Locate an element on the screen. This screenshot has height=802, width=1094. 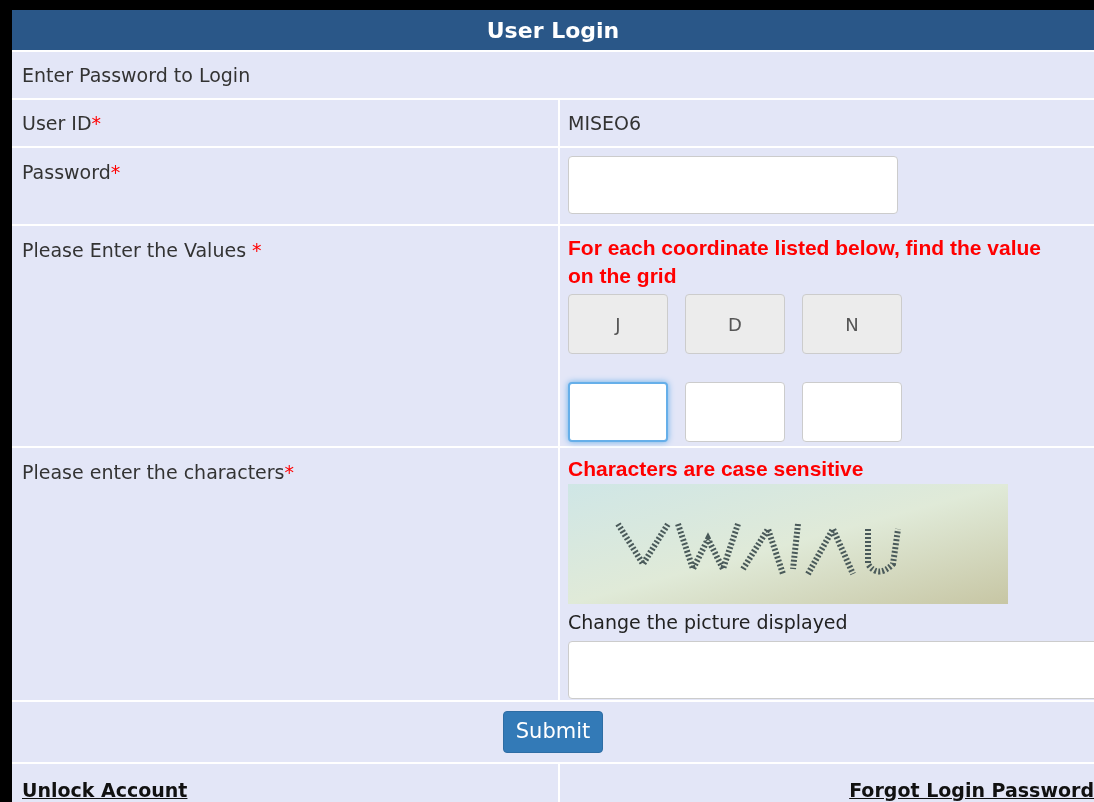
case-sensitive-note: Characters are case sensitive is located at coordinates (716, 469).